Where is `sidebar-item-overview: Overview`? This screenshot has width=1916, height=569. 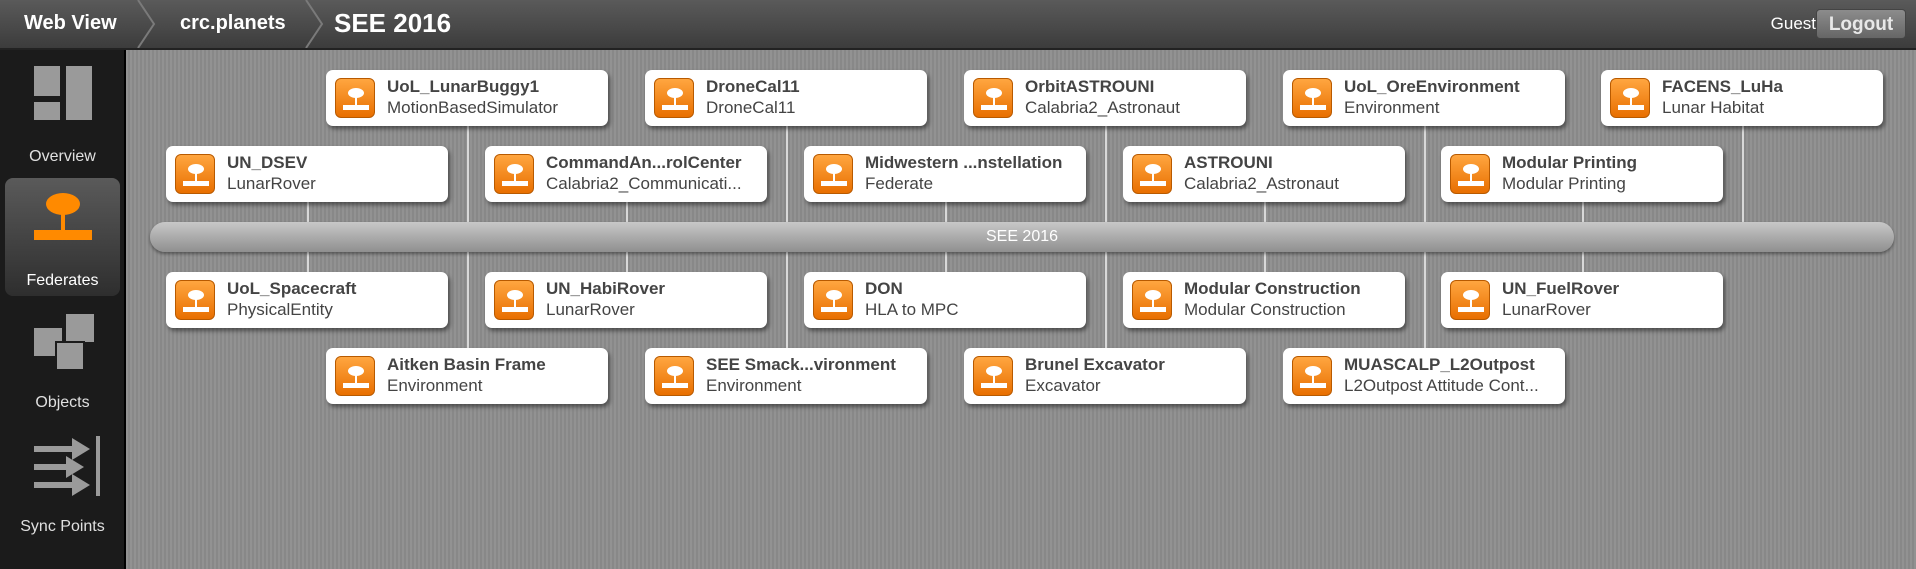
sidebar-item-overview: Overview is located at coordinates (62, 113).